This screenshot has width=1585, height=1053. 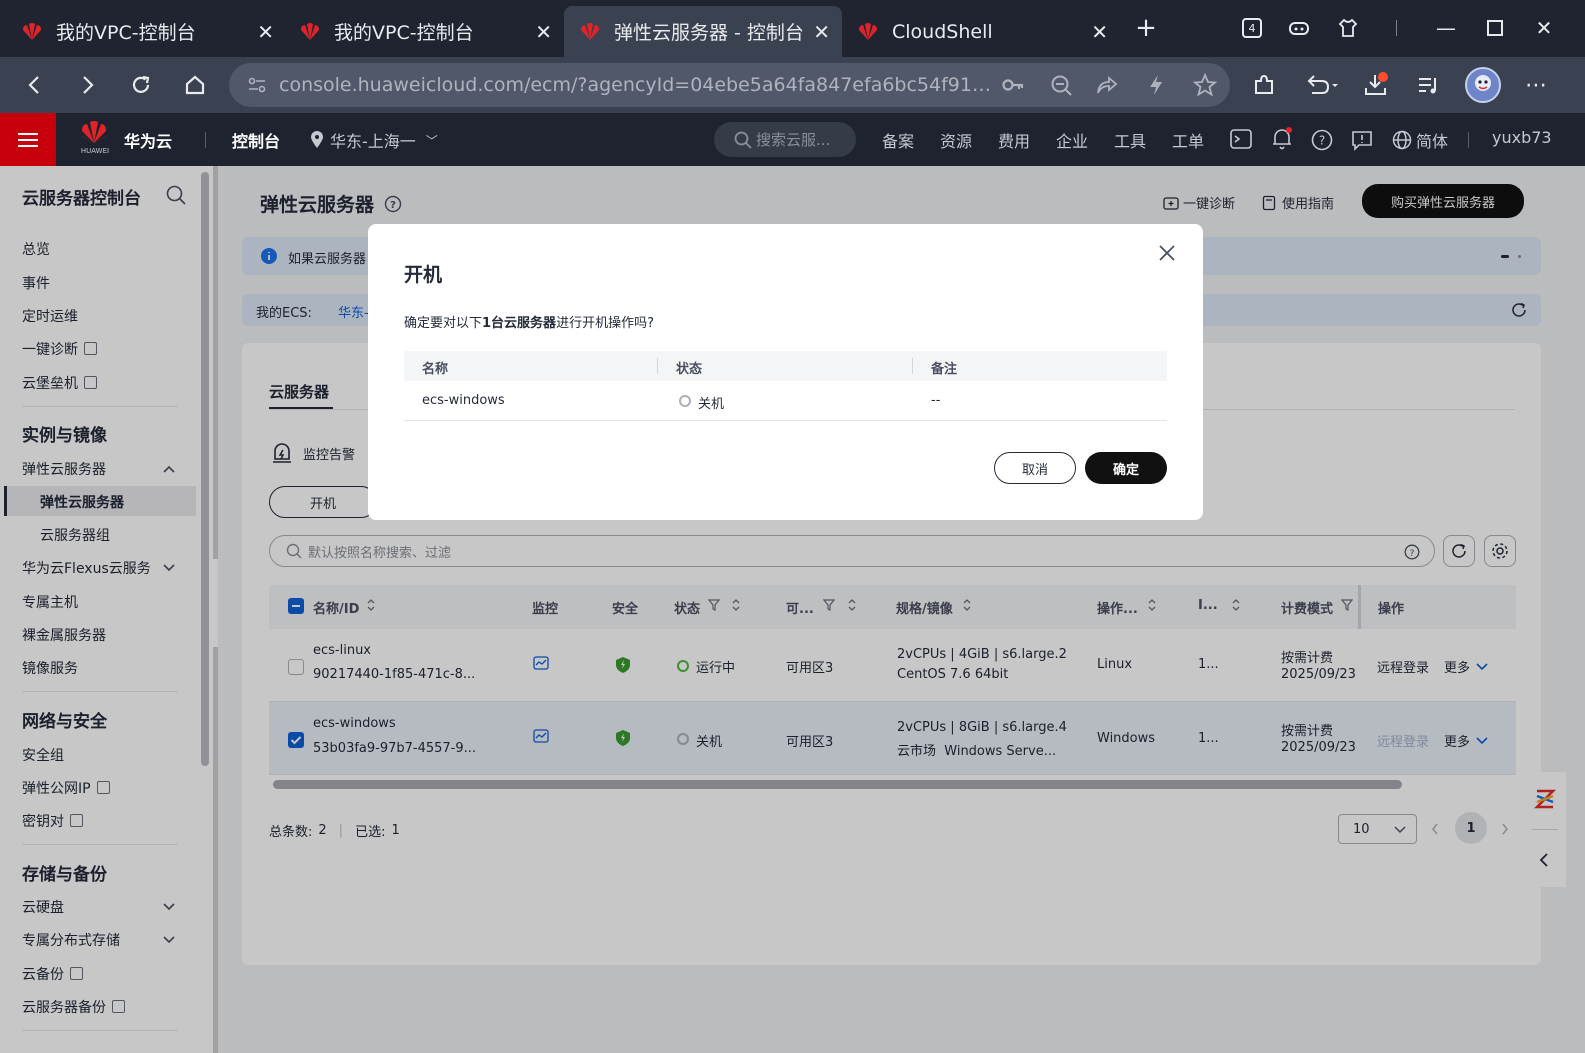 What do you see at coordinates (435, 369) in the screenshot?
I see `dialog-col-name: 名称` at bounding box center [435, 369].